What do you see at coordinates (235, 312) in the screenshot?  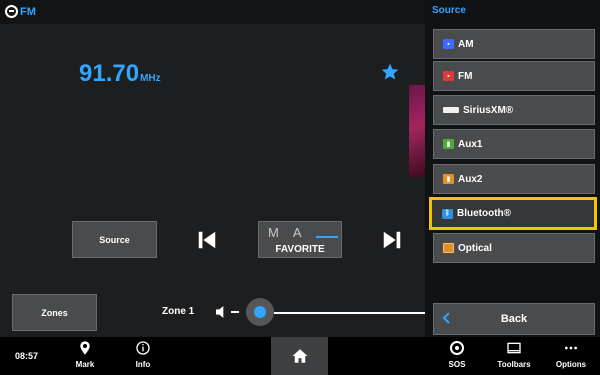 I see `volume-minus-icon` at bounding box center [235, 312].